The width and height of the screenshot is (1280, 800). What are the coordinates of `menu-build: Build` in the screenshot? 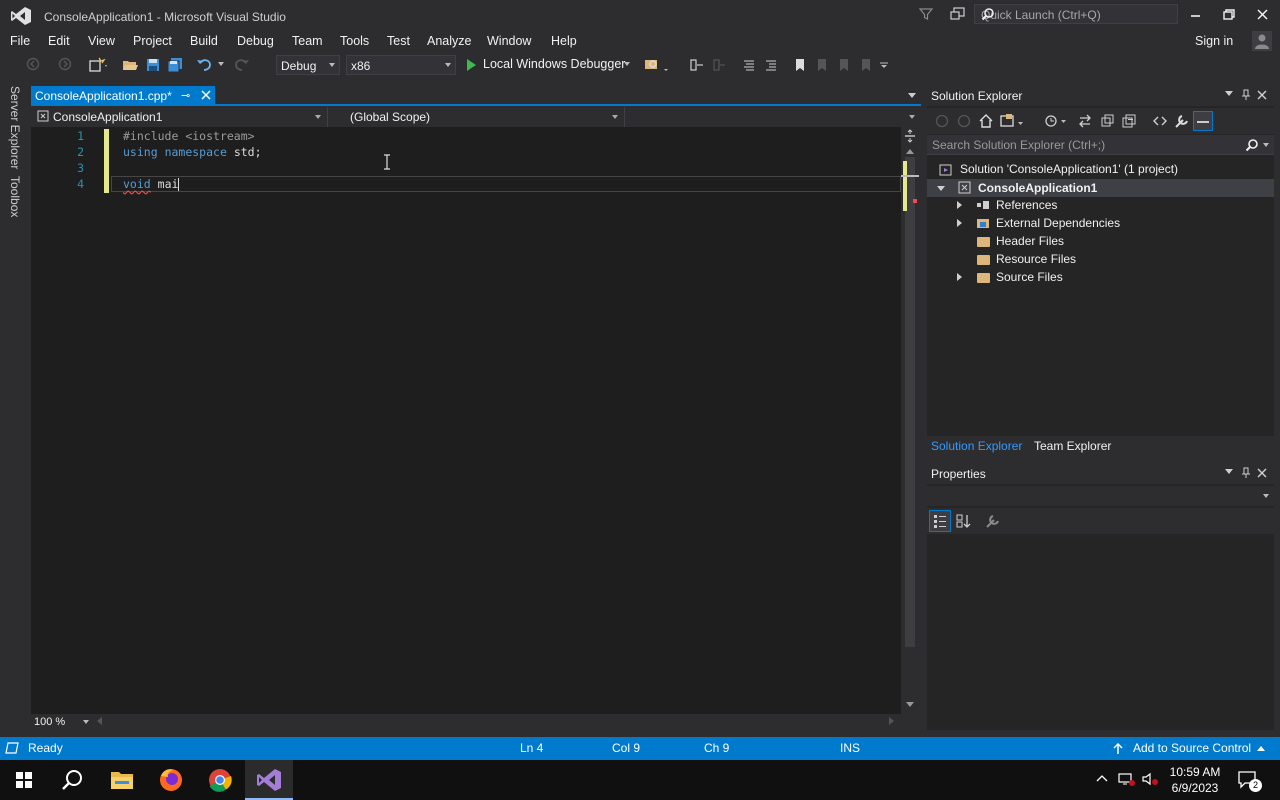 It's located at (204, 41).